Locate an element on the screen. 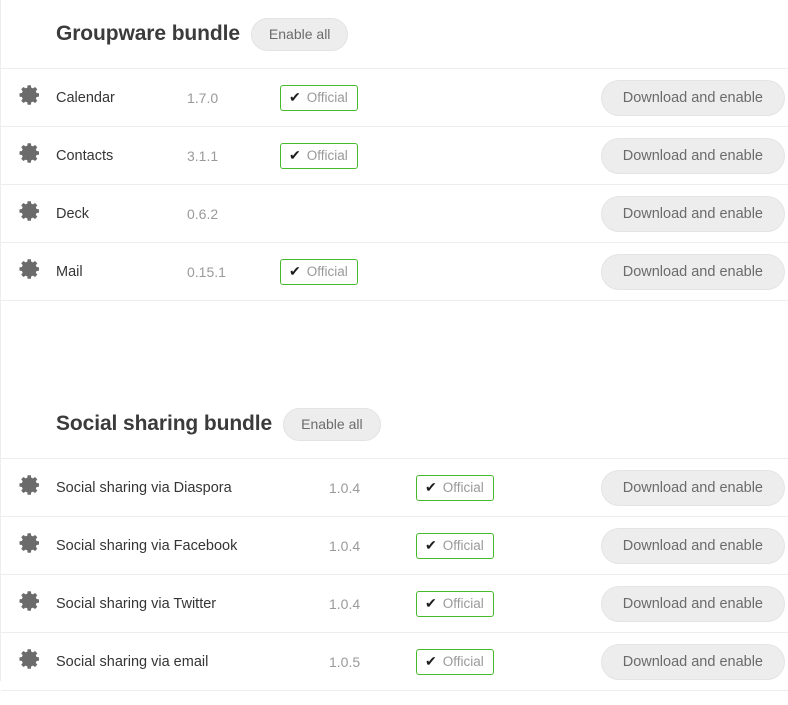 This screenshot has width=788, height=705. app-version: 1.7.0 is located at coordinates (203, 97).